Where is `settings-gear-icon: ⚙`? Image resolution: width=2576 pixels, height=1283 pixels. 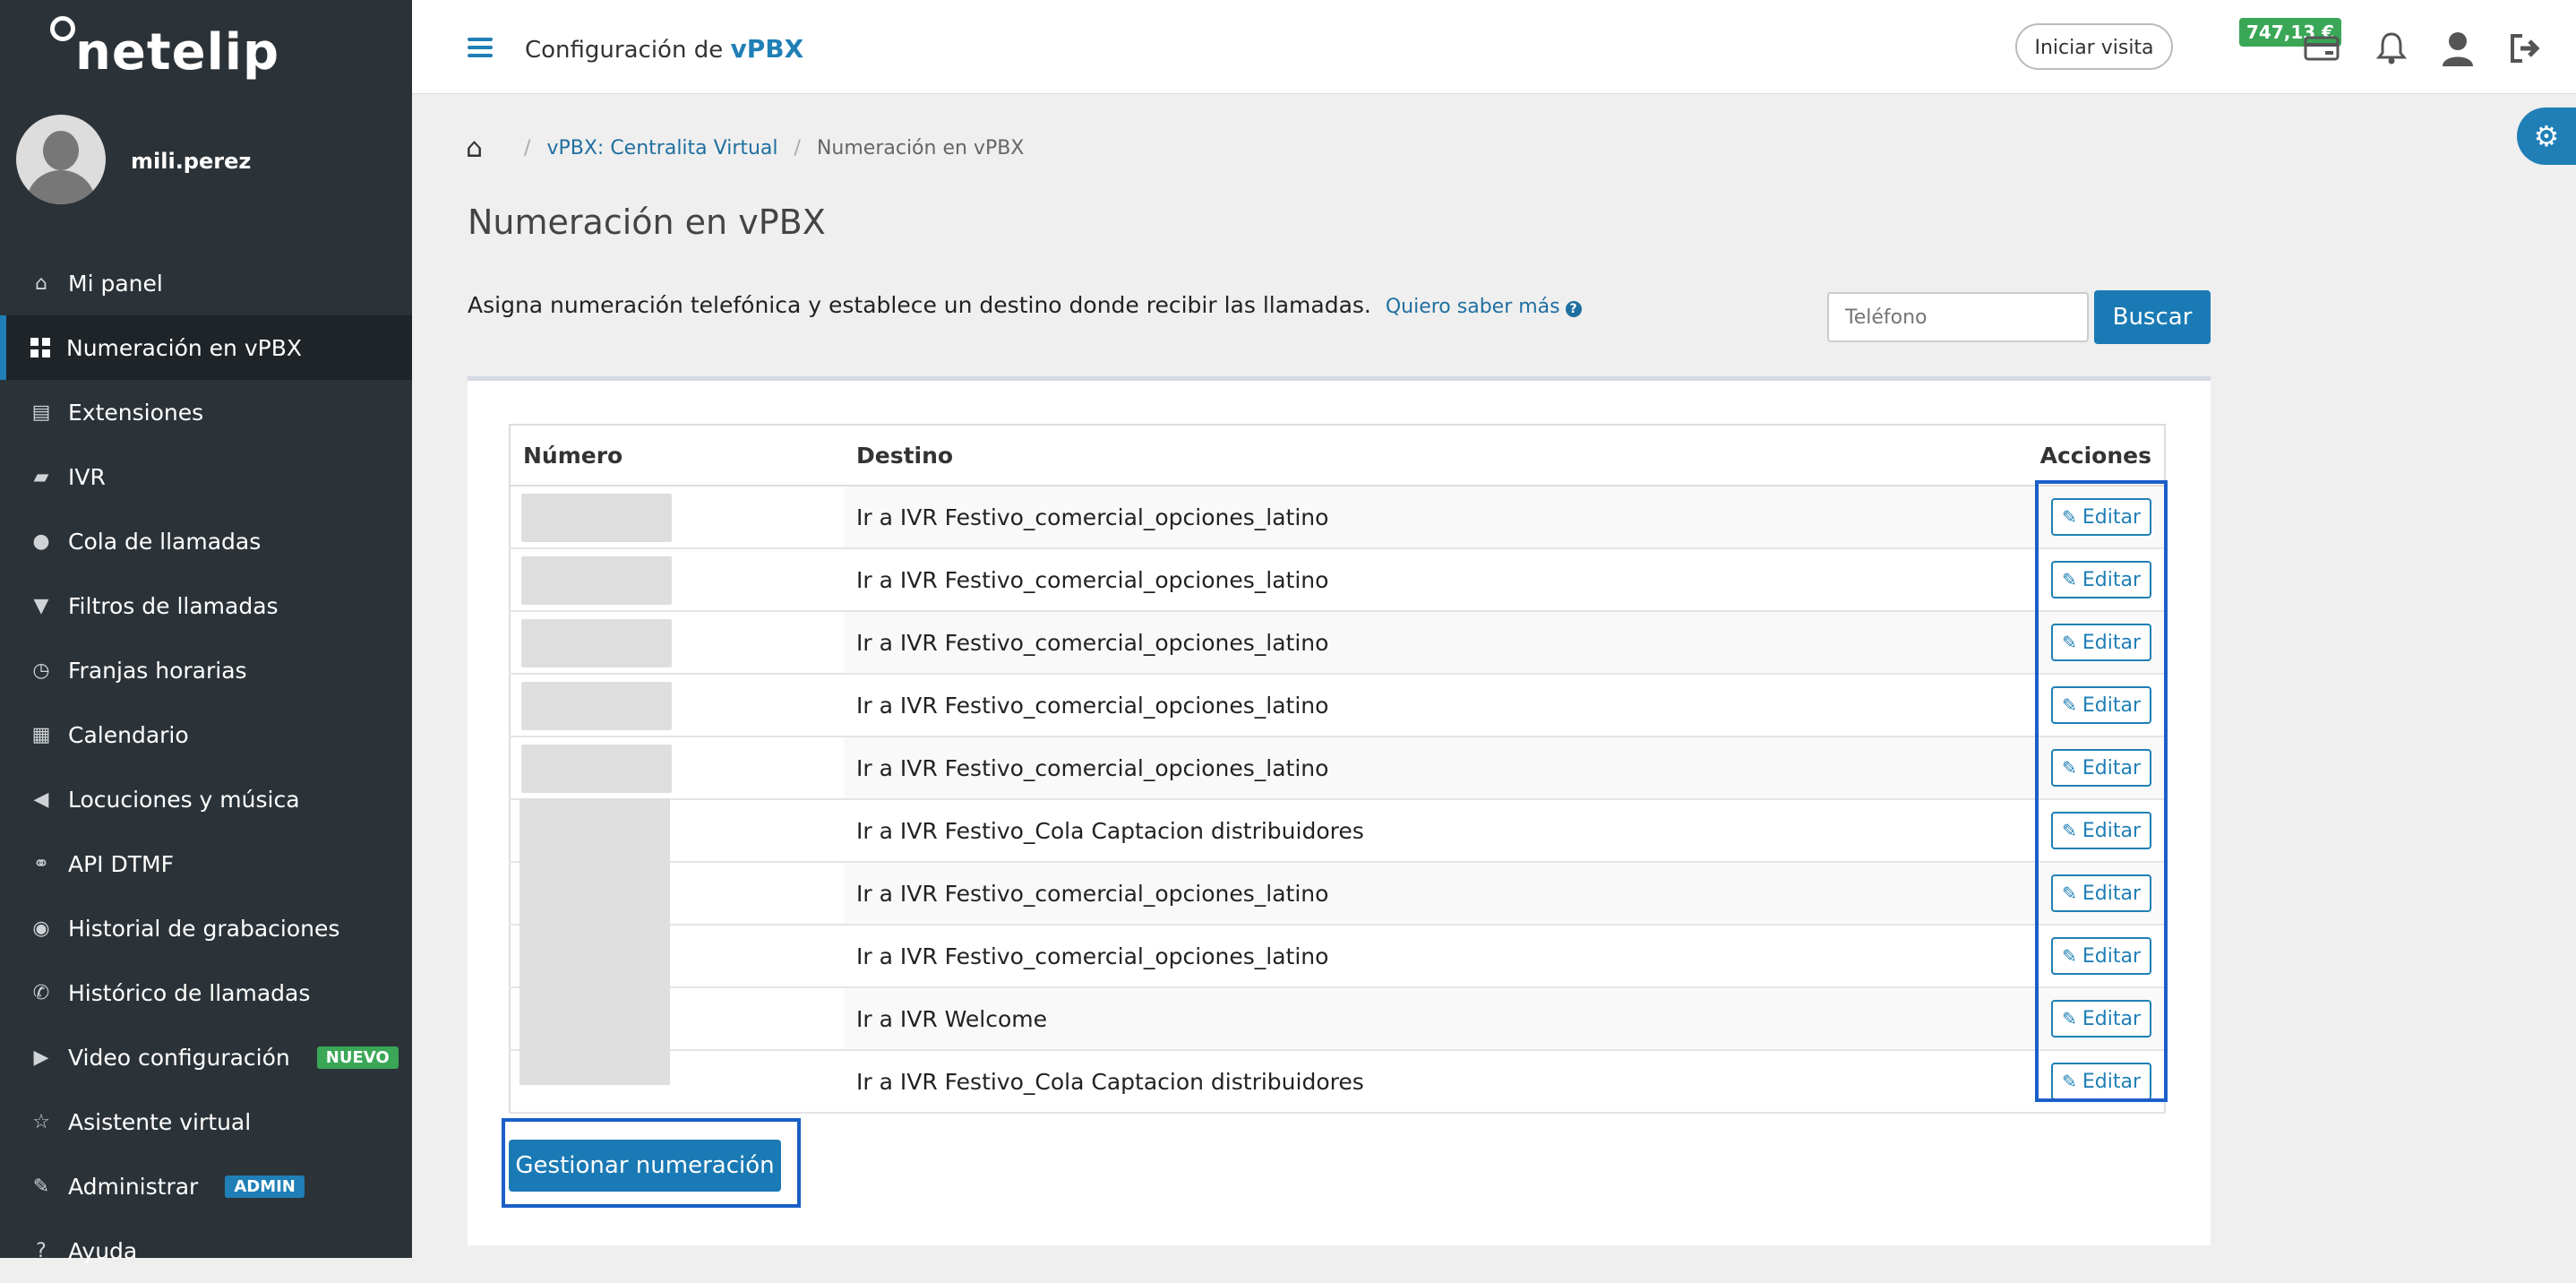 settings-gear-icon: ⚙ is located at coordinates (2546, 136).